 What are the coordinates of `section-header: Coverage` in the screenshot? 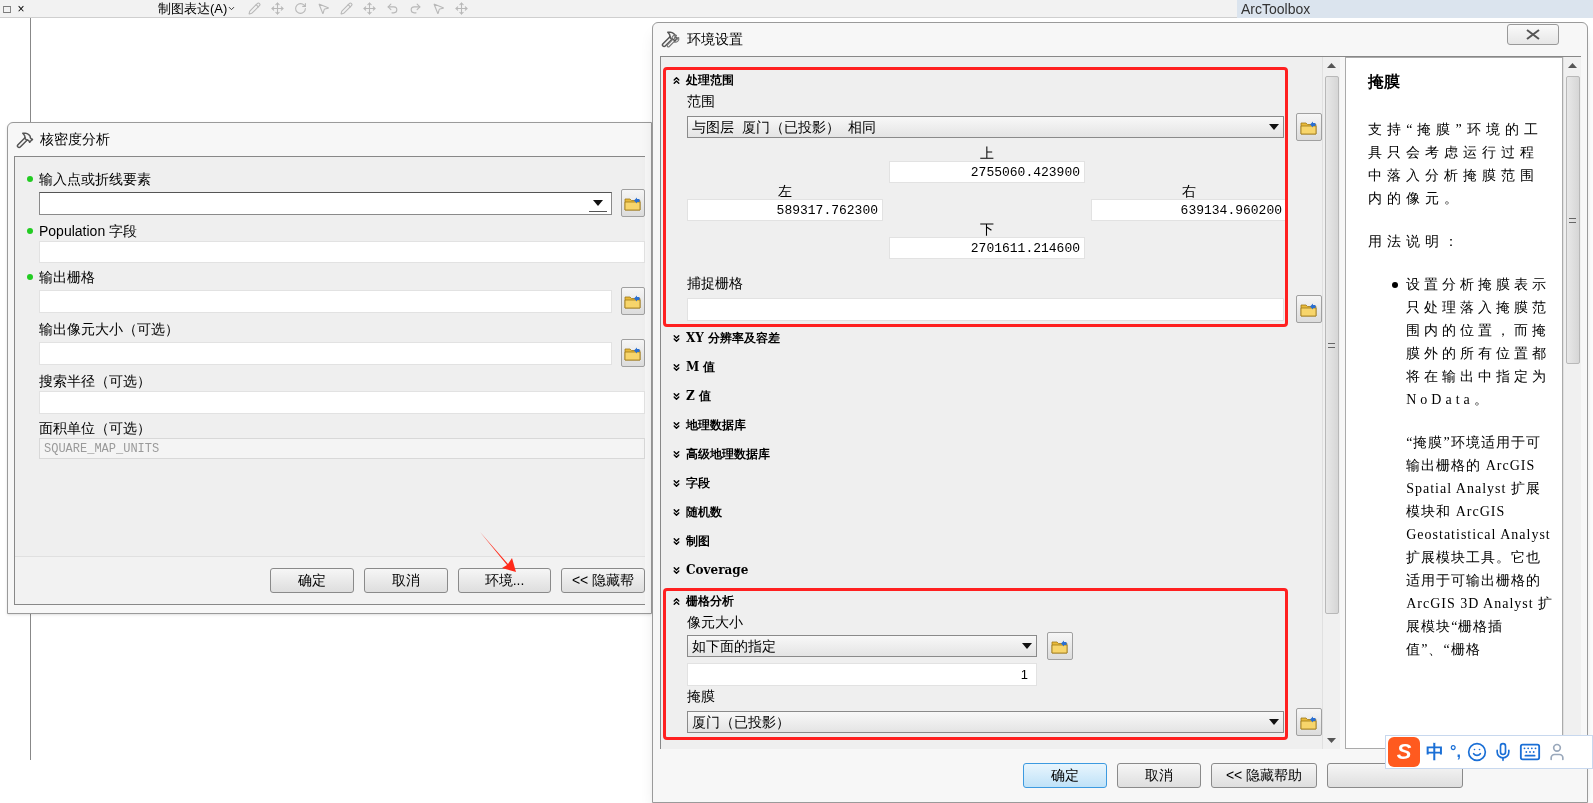 It's located at (997, 570).